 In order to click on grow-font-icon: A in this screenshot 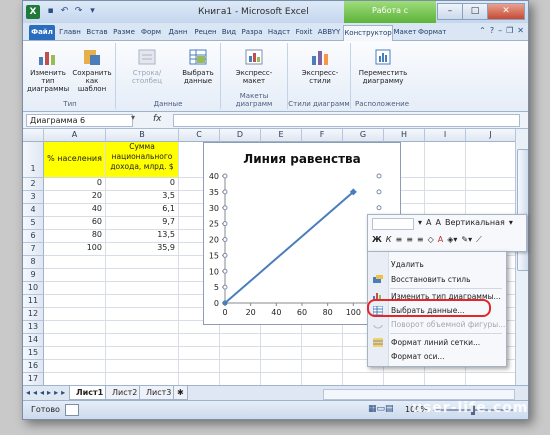, I will do `click(428, 224)`.